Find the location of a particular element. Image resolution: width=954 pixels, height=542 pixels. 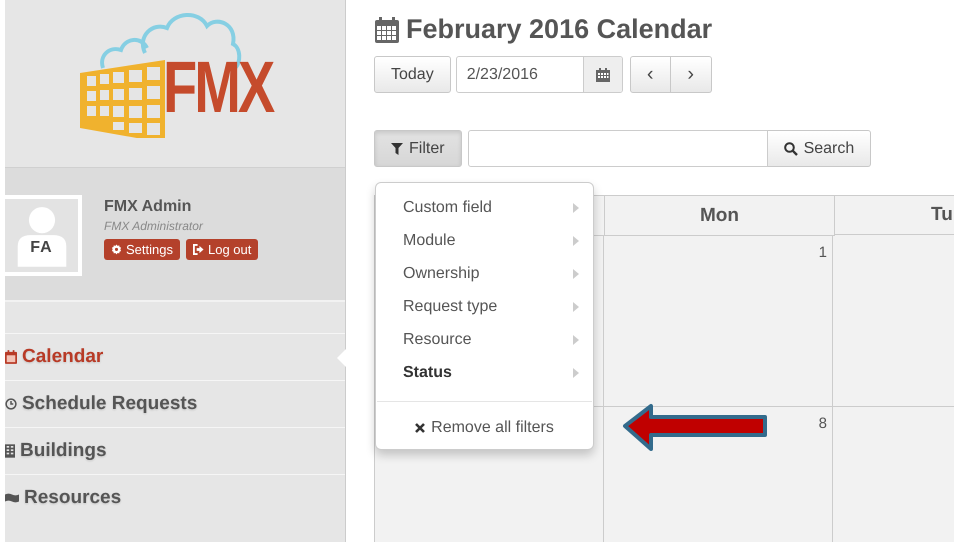

today-button: Today is located at coordinates (412, 74).